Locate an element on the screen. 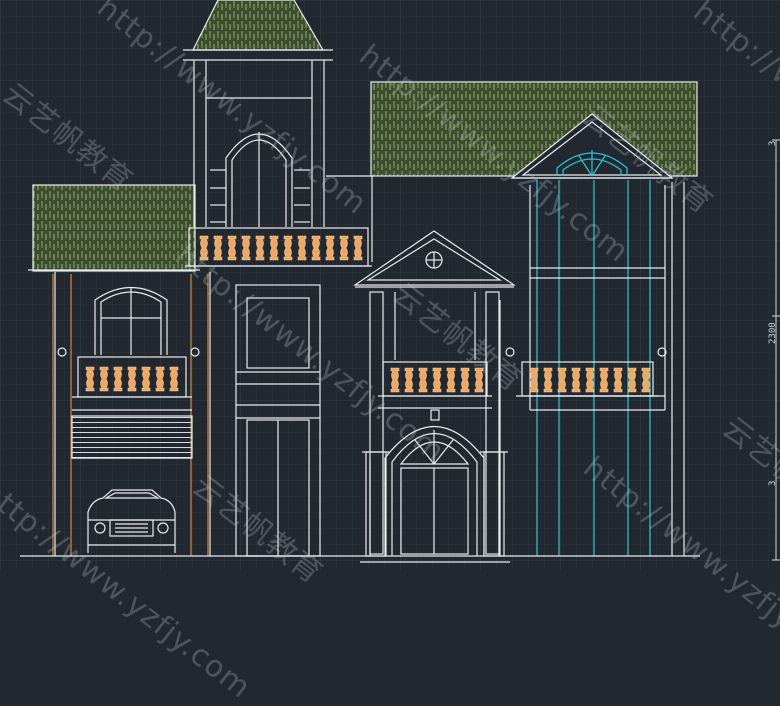 This screenshot has height=706, width=780. garage-shutter is located at coordinates (132, 437).